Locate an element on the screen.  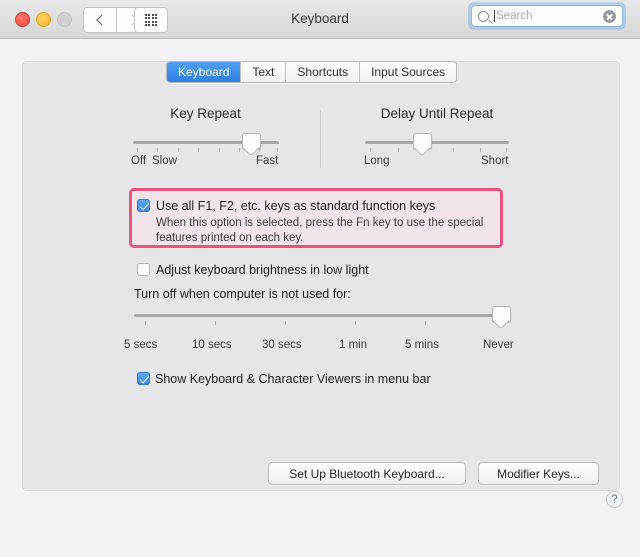
turn-off-tick-label: 5 secs is located at coordinates (141, 345).